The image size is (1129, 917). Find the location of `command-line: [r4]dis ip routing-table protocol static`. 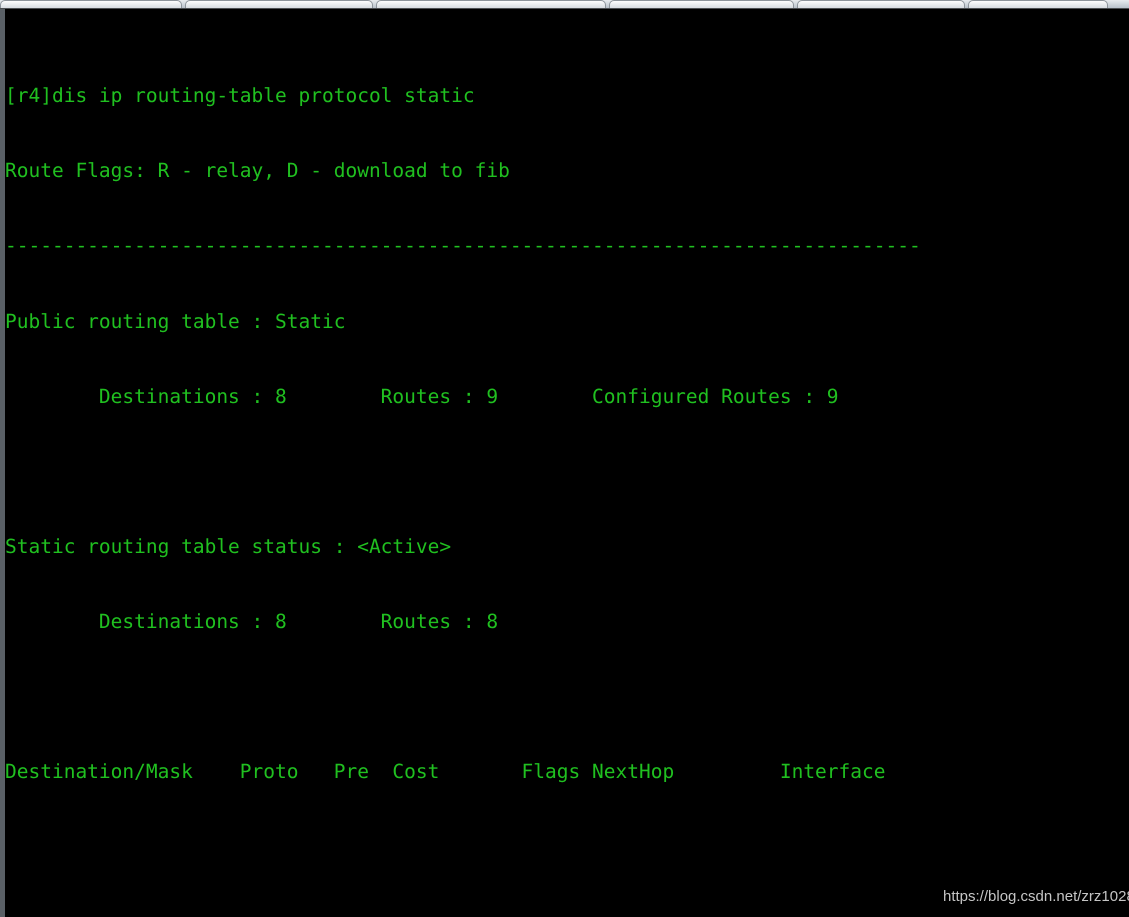

command-line: [r4]dis ip routing-table protocol static is located at coordinates (240, 96).